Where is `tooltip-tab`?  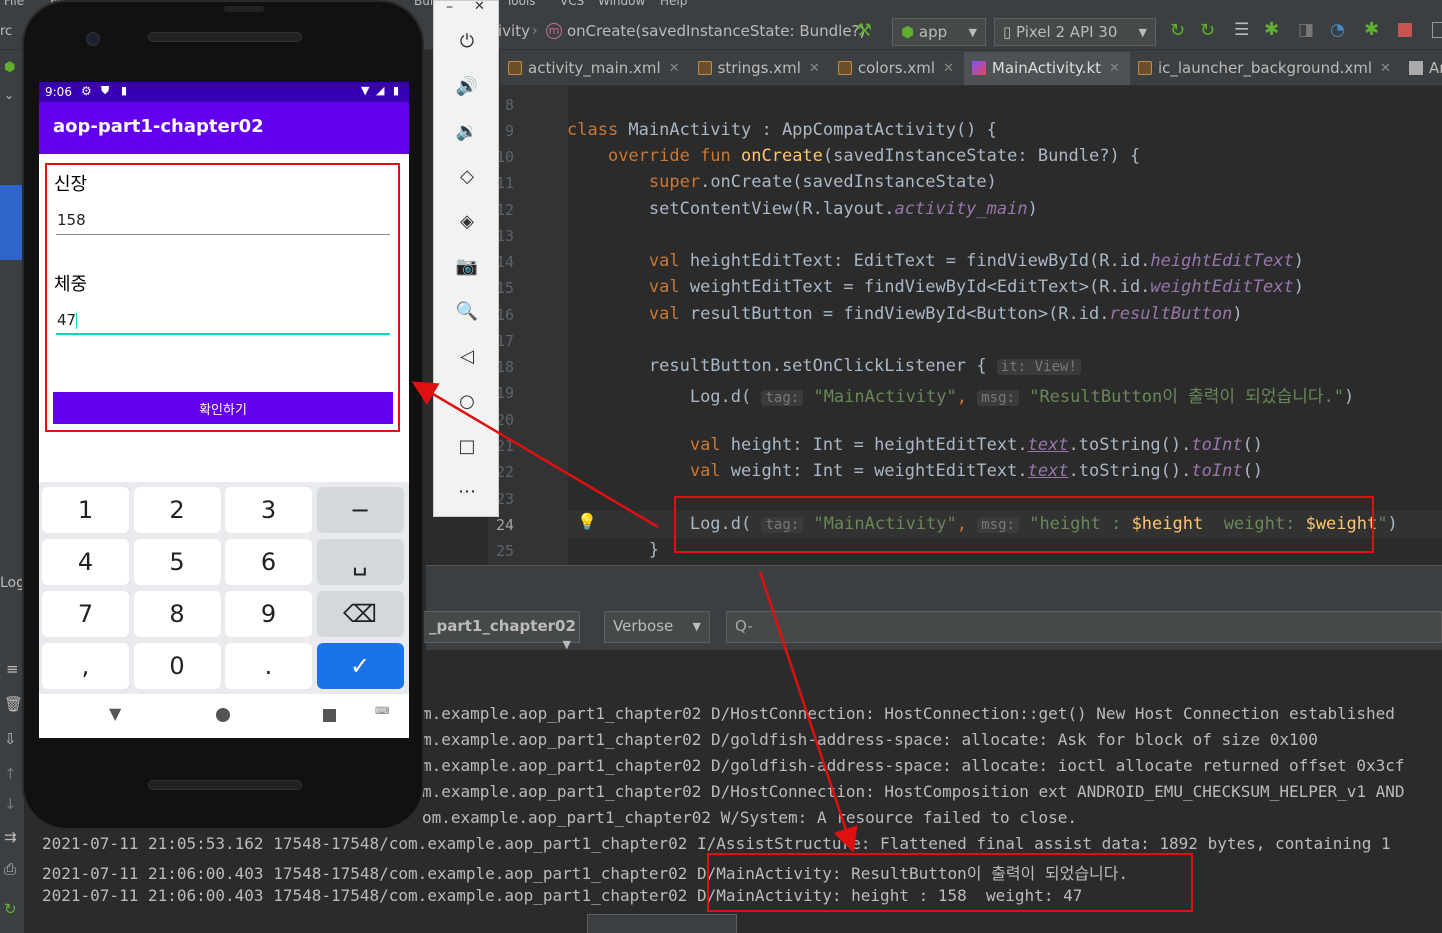
tooltip-tab is located at coordinates (662, 923).